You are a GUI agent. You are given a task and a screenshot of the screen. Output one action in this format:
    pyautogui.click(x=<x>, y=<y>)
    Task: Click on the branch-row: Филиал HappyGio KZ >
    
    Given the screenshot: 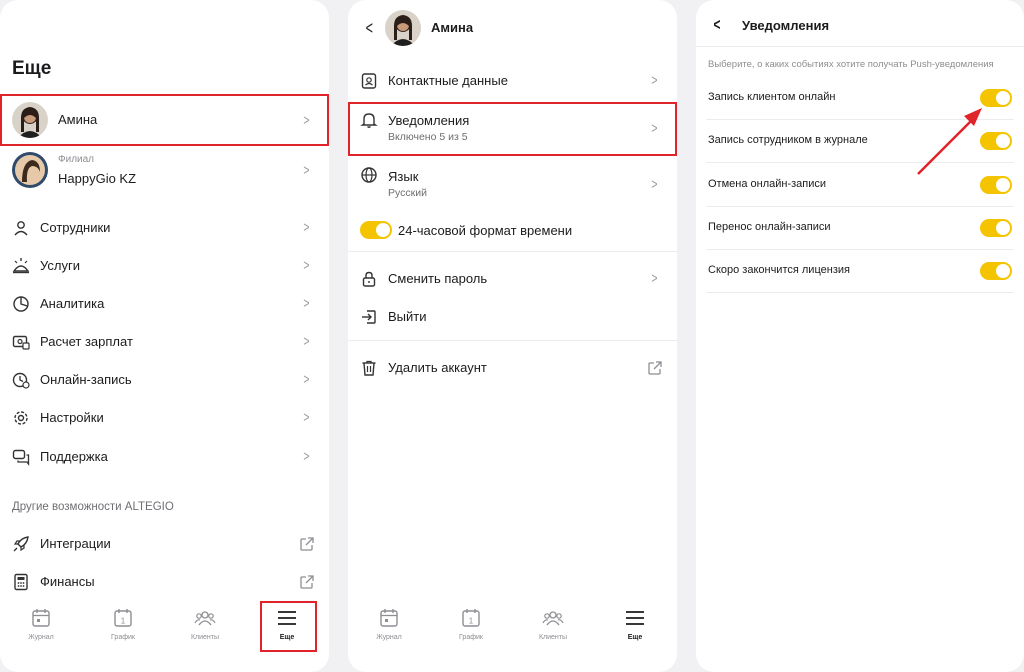 What is the action you would take?
    pyautogui.click(x=164, y=171)
    